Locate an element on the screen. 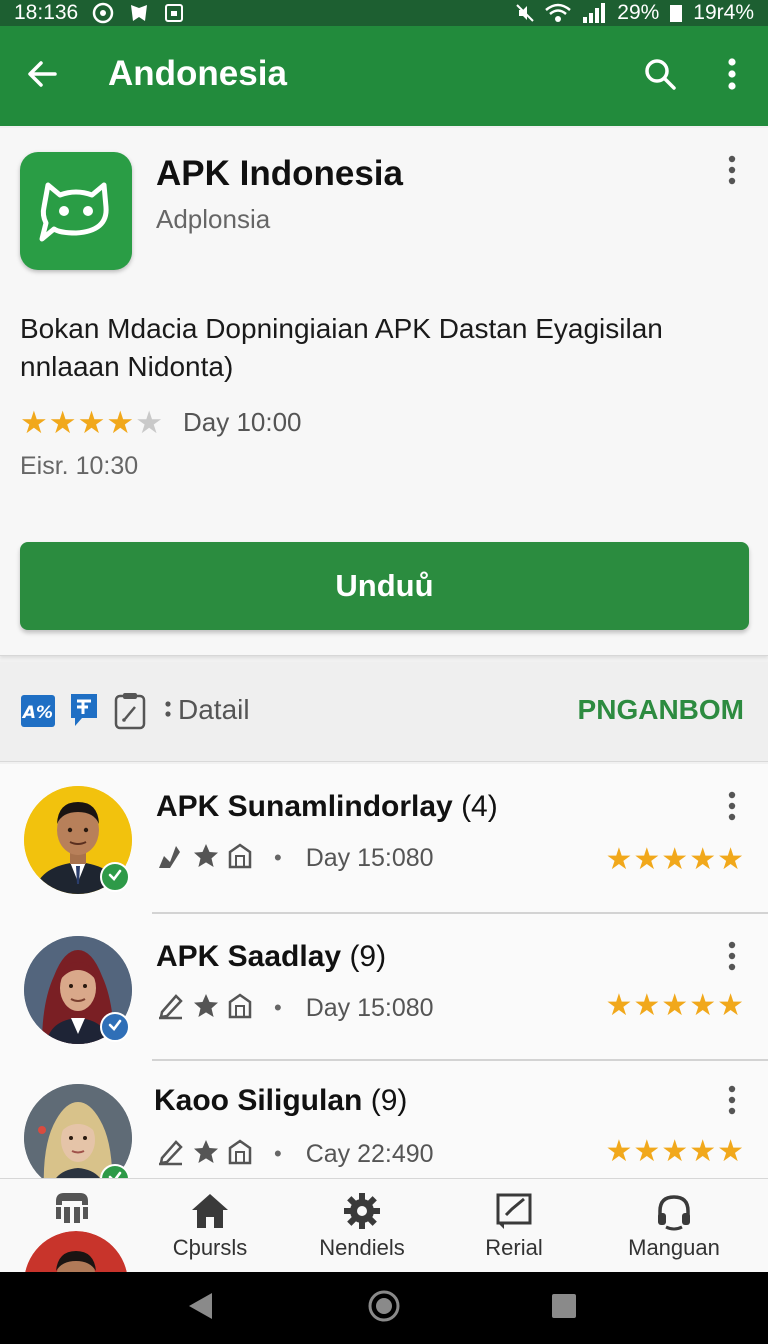 Image resolution: width=768 pixels, height=1344 pixels. home-icon is located at coordinates (210, 1211).